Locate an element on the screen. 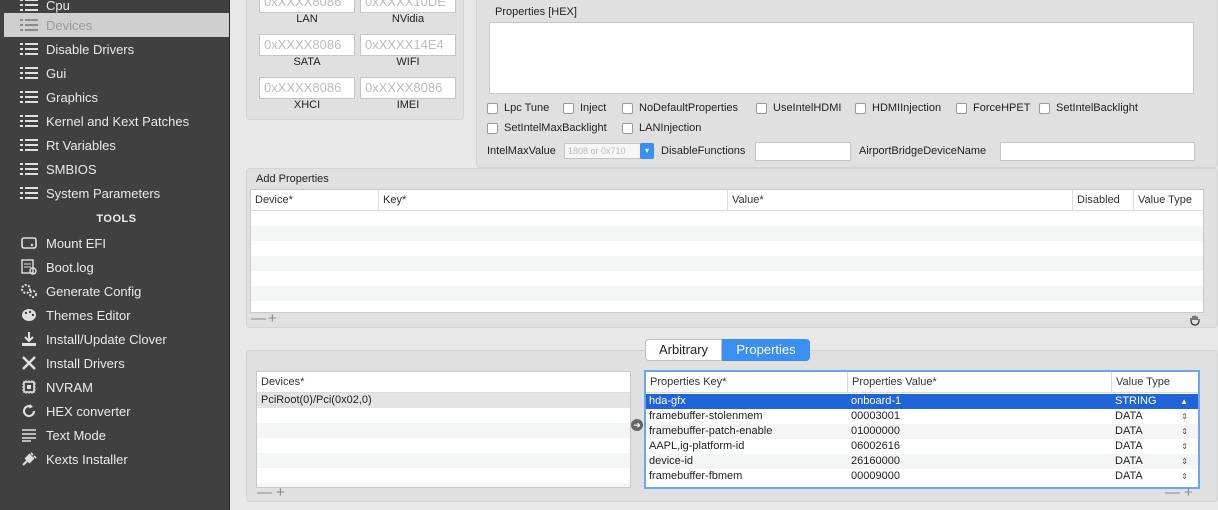 The width and height of the screenshot is (1218, 510). chevron-down-icon: ▾ is located at coordinates (647, 151).